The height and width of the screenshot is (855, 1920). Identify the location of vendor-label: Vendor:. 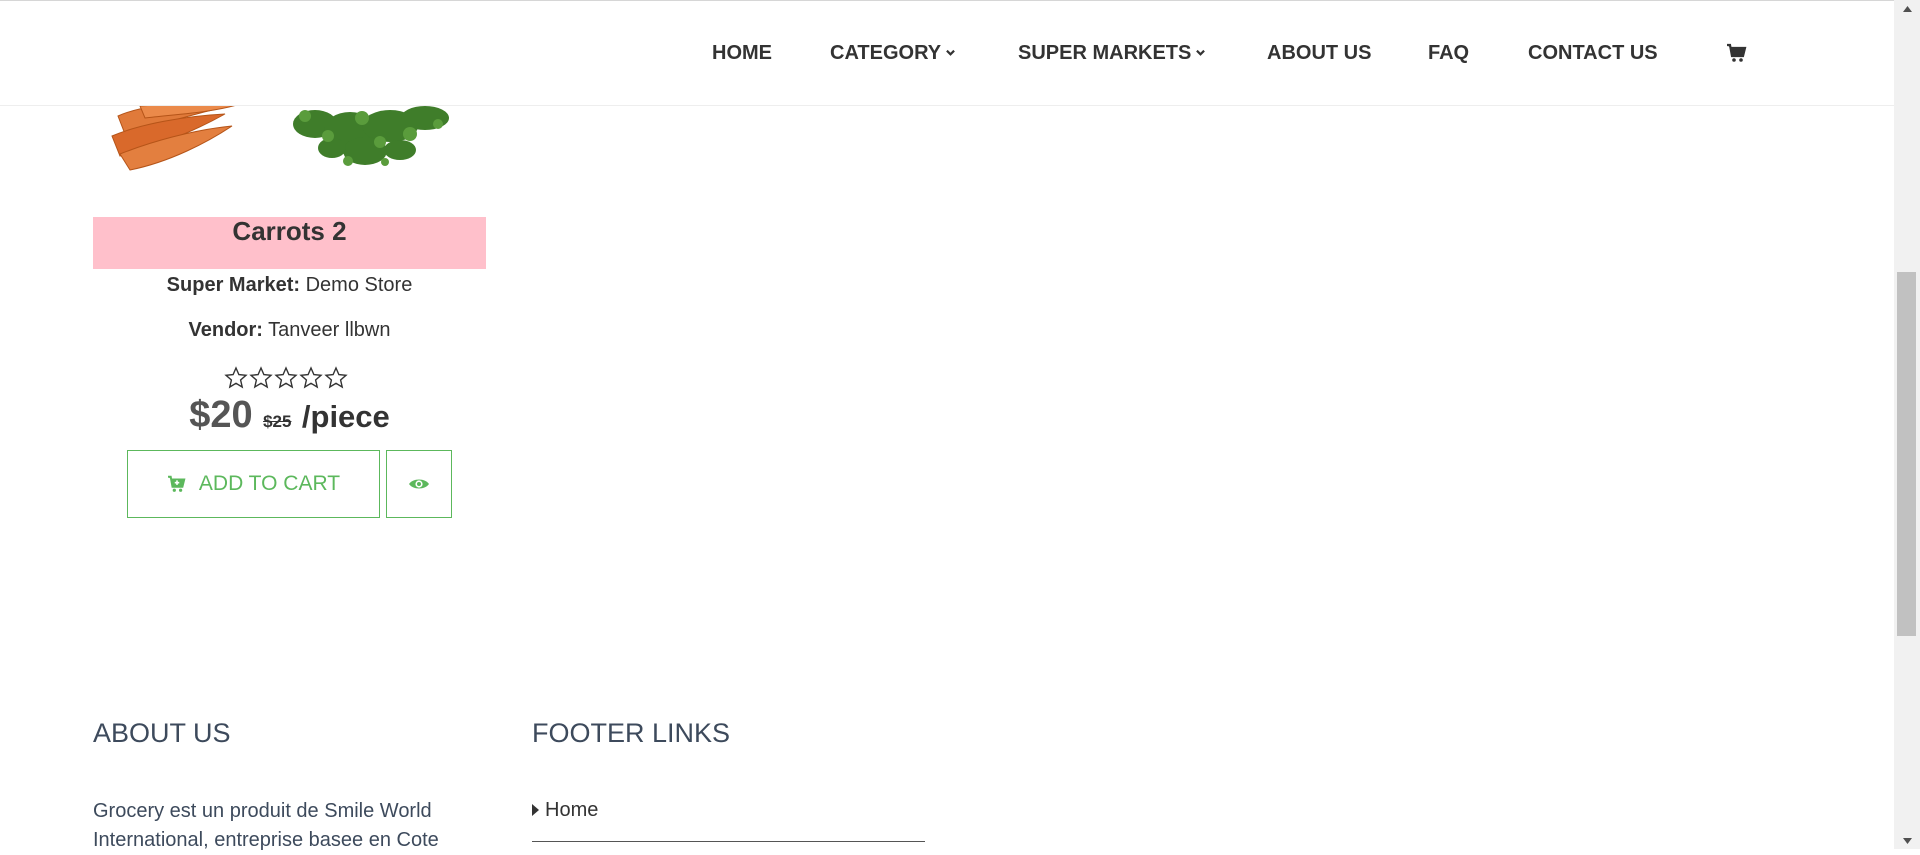
(225, 330).